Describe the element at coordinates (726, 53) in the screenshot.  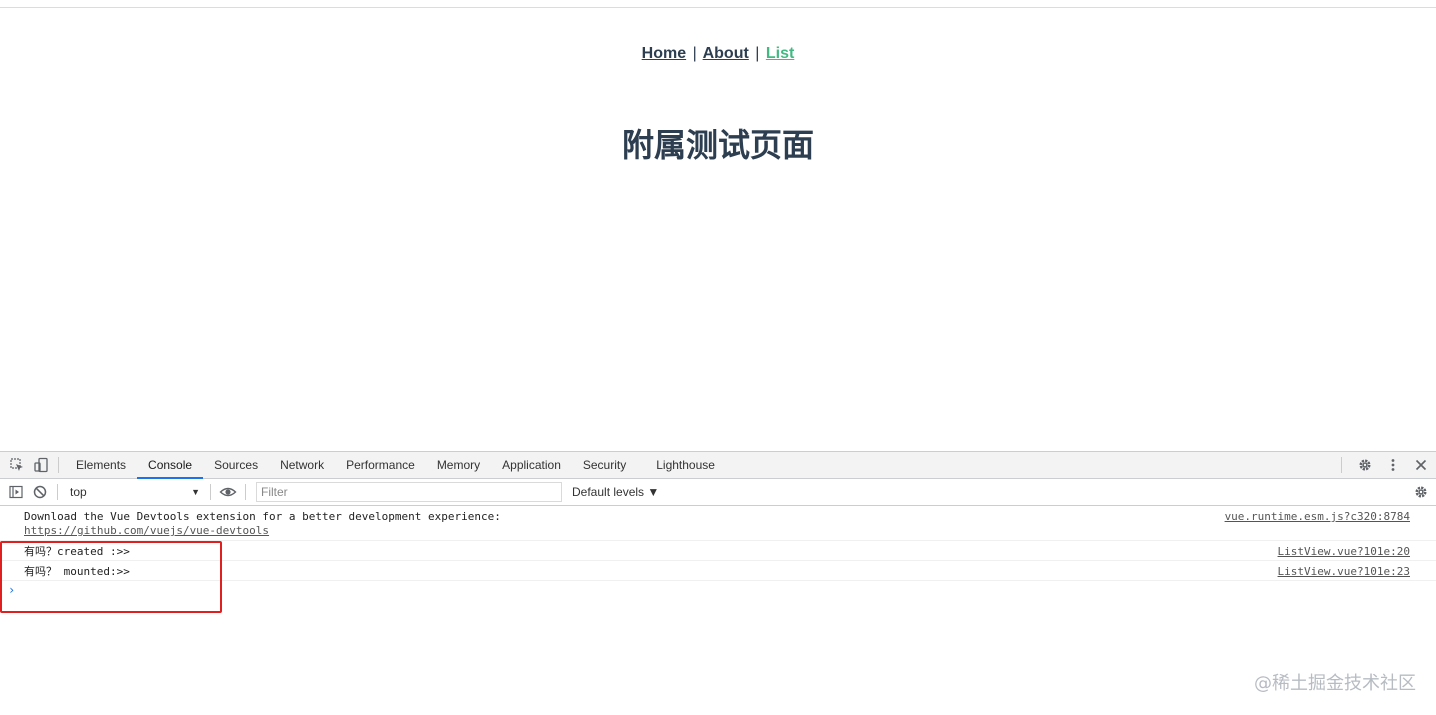
I see `nav-link-about: About` at that location.